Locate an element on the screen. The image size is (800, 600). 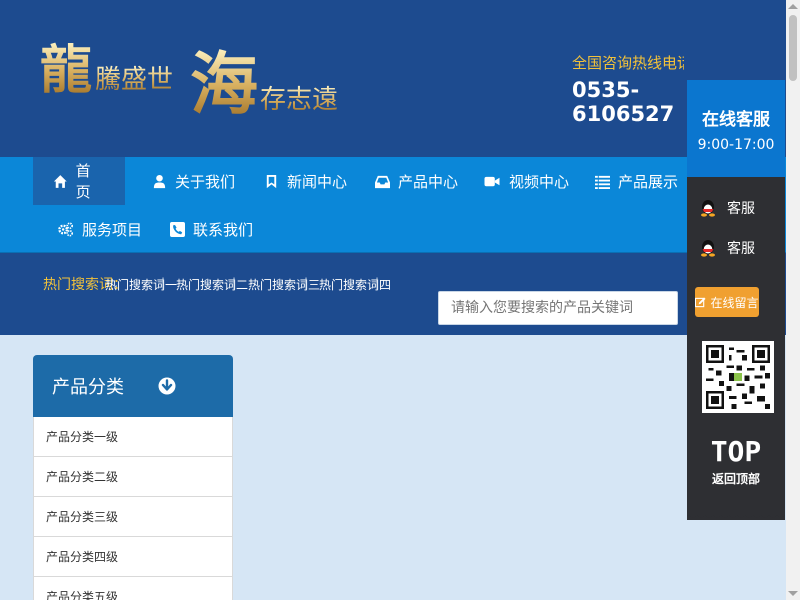
nav-item-label: 联系我们 is located at coordinates (223, 229).